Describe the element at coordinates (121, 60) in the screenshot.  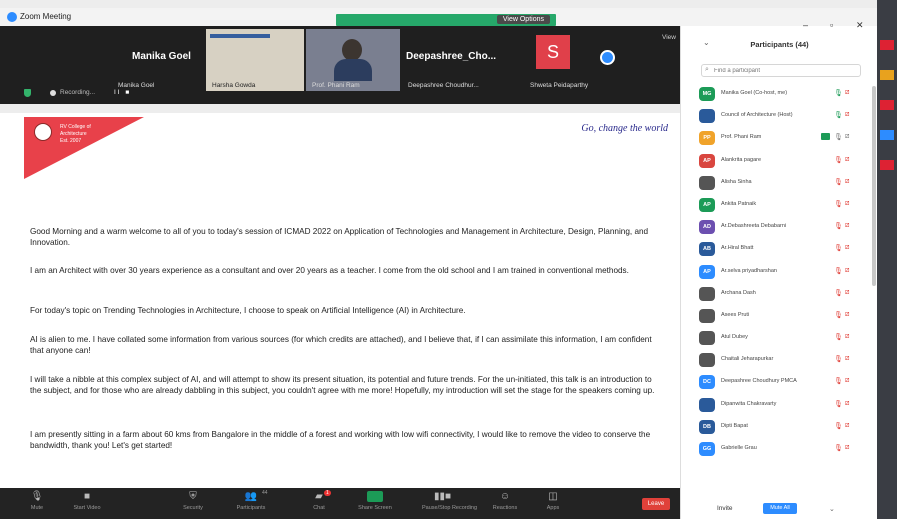
I see `video-tile: Manika Goel Manika Goel` at that location.